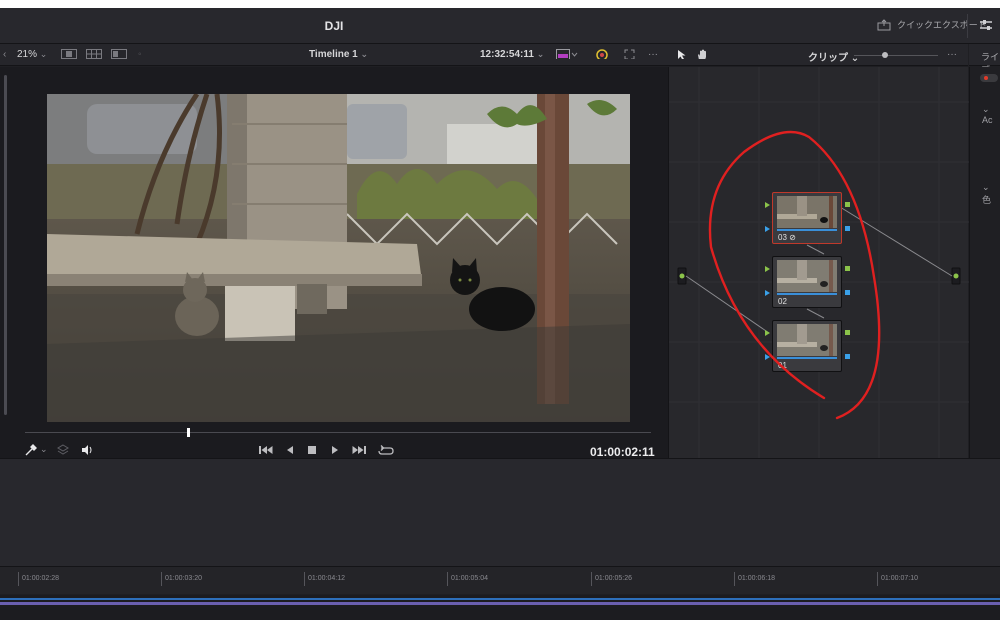  What do you see at coordinates (987, 120) in the screenshot?
I see `section-a-label: Ac` at bounding box center [987, 120].